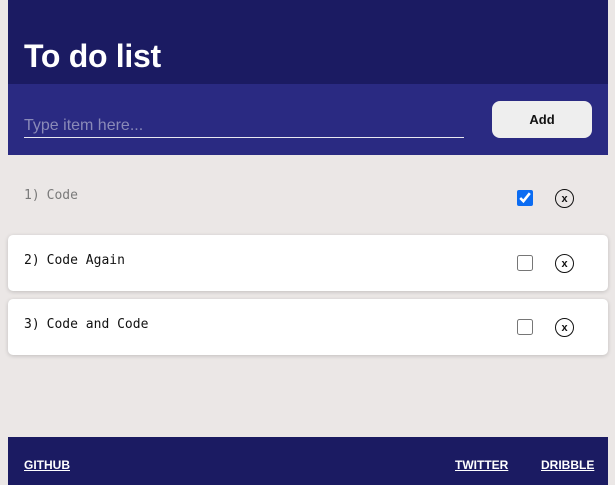 The image size is (615, 485). Describe the element at coordinates (481, 465) in the screenshot. I see `twitter-link: TWITTER` at that location.